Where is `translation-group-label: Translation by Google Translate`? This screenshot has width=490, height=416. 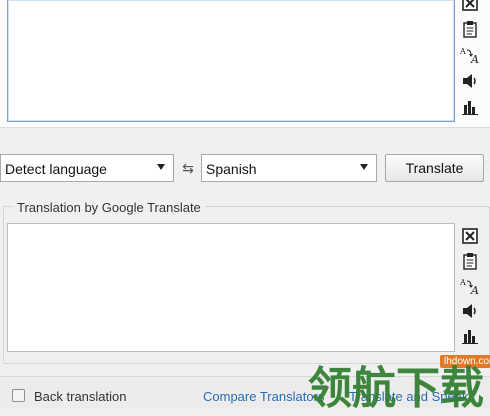 translation-group-label: Translation by Google Translate is located at coordinates (109, 207).